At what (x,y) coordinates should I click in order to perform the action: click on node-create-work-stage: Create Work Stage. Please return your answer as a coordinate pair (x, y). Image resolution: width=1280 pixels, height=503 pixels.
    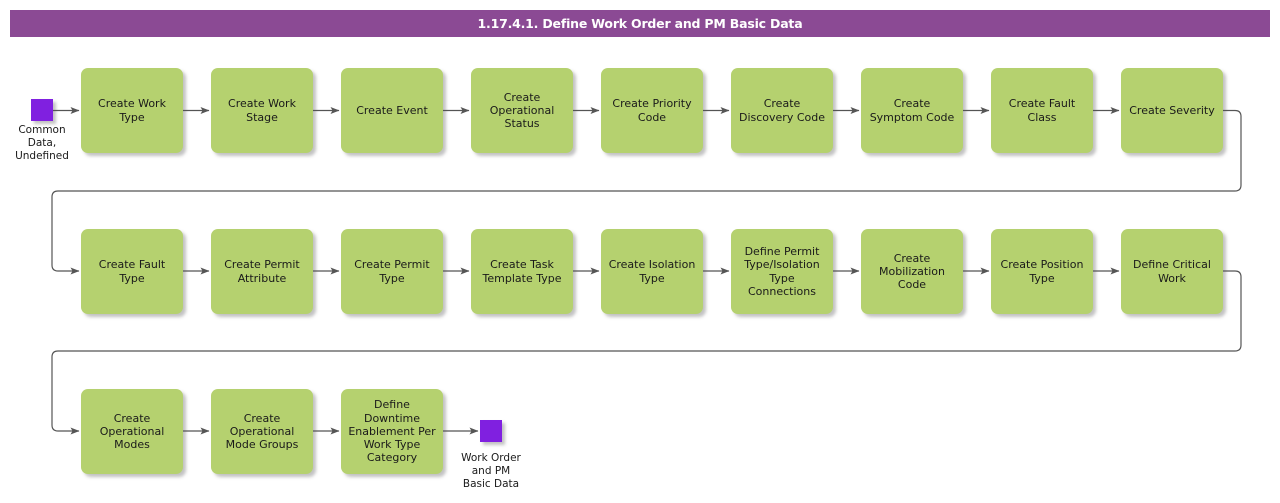
    Looking at the image, I should click on (262, 110).